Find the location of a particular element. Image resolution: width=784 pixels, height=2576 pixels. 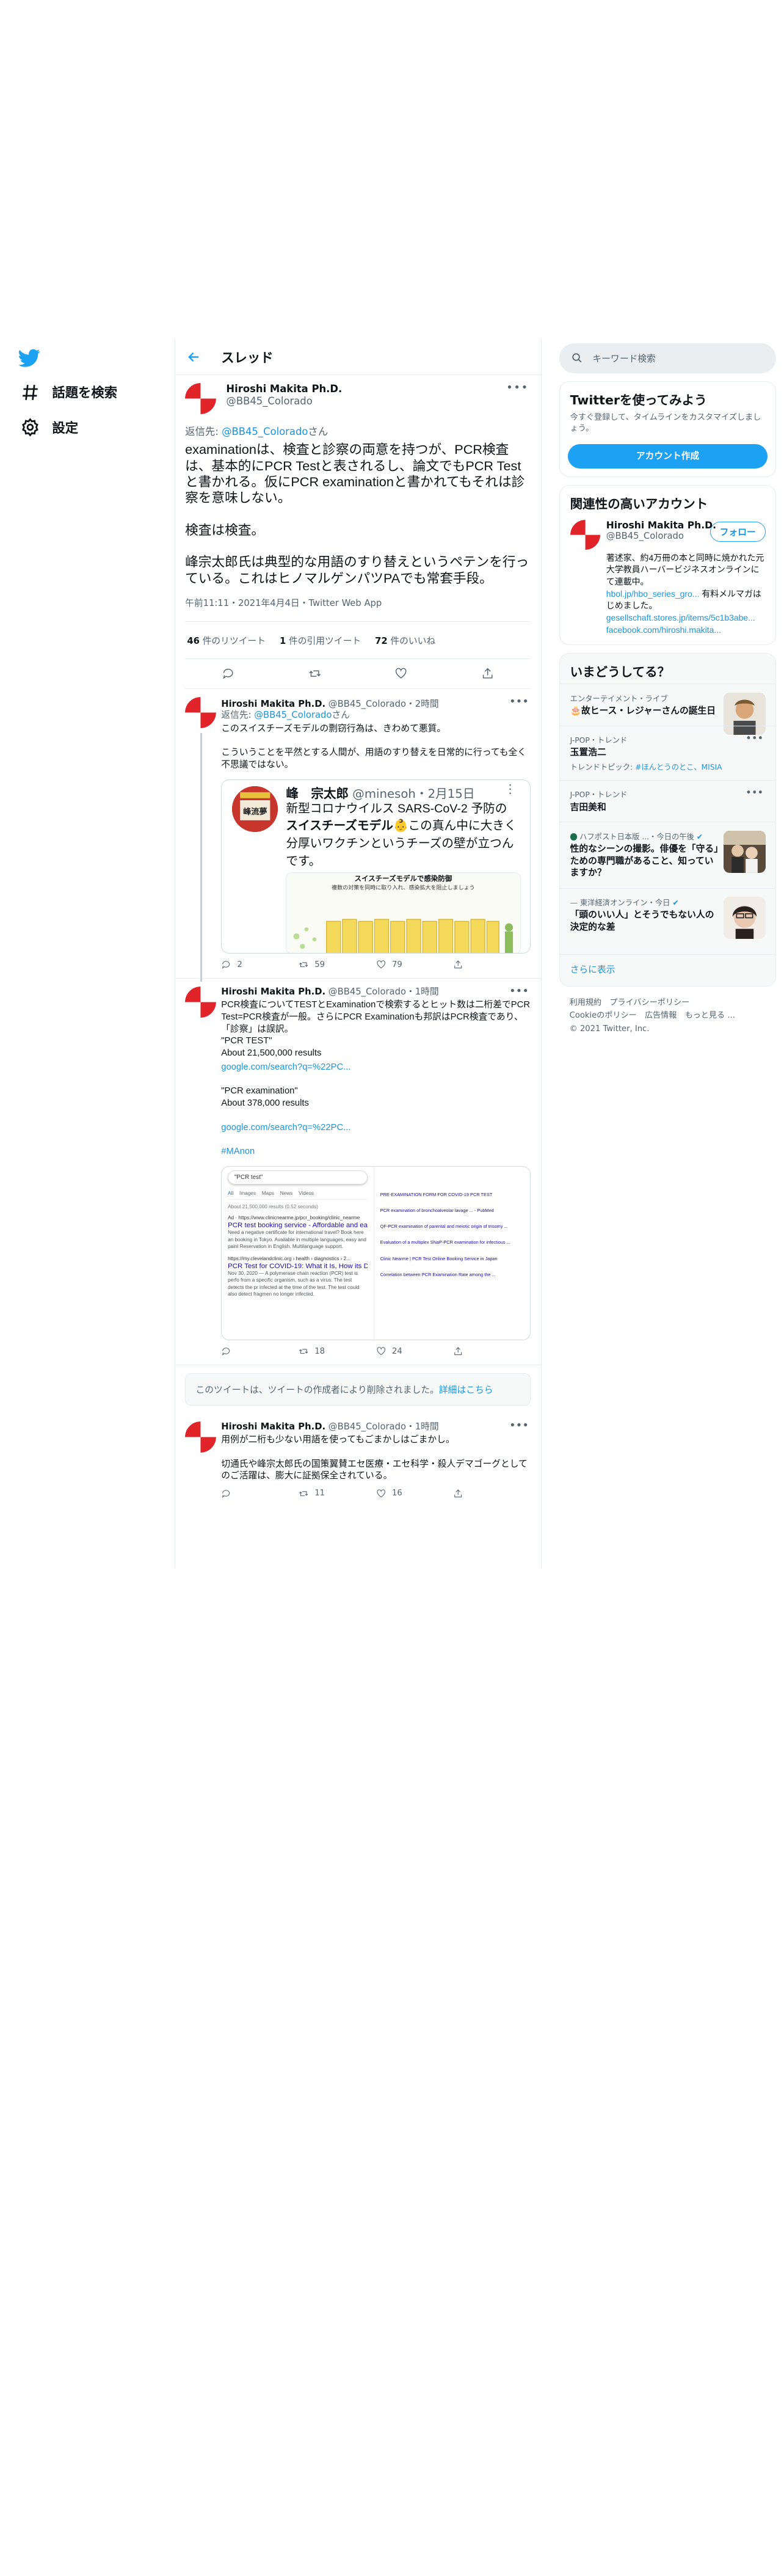

trend-sub-label: トレンドトピック: is located at coordinates (603, 768).